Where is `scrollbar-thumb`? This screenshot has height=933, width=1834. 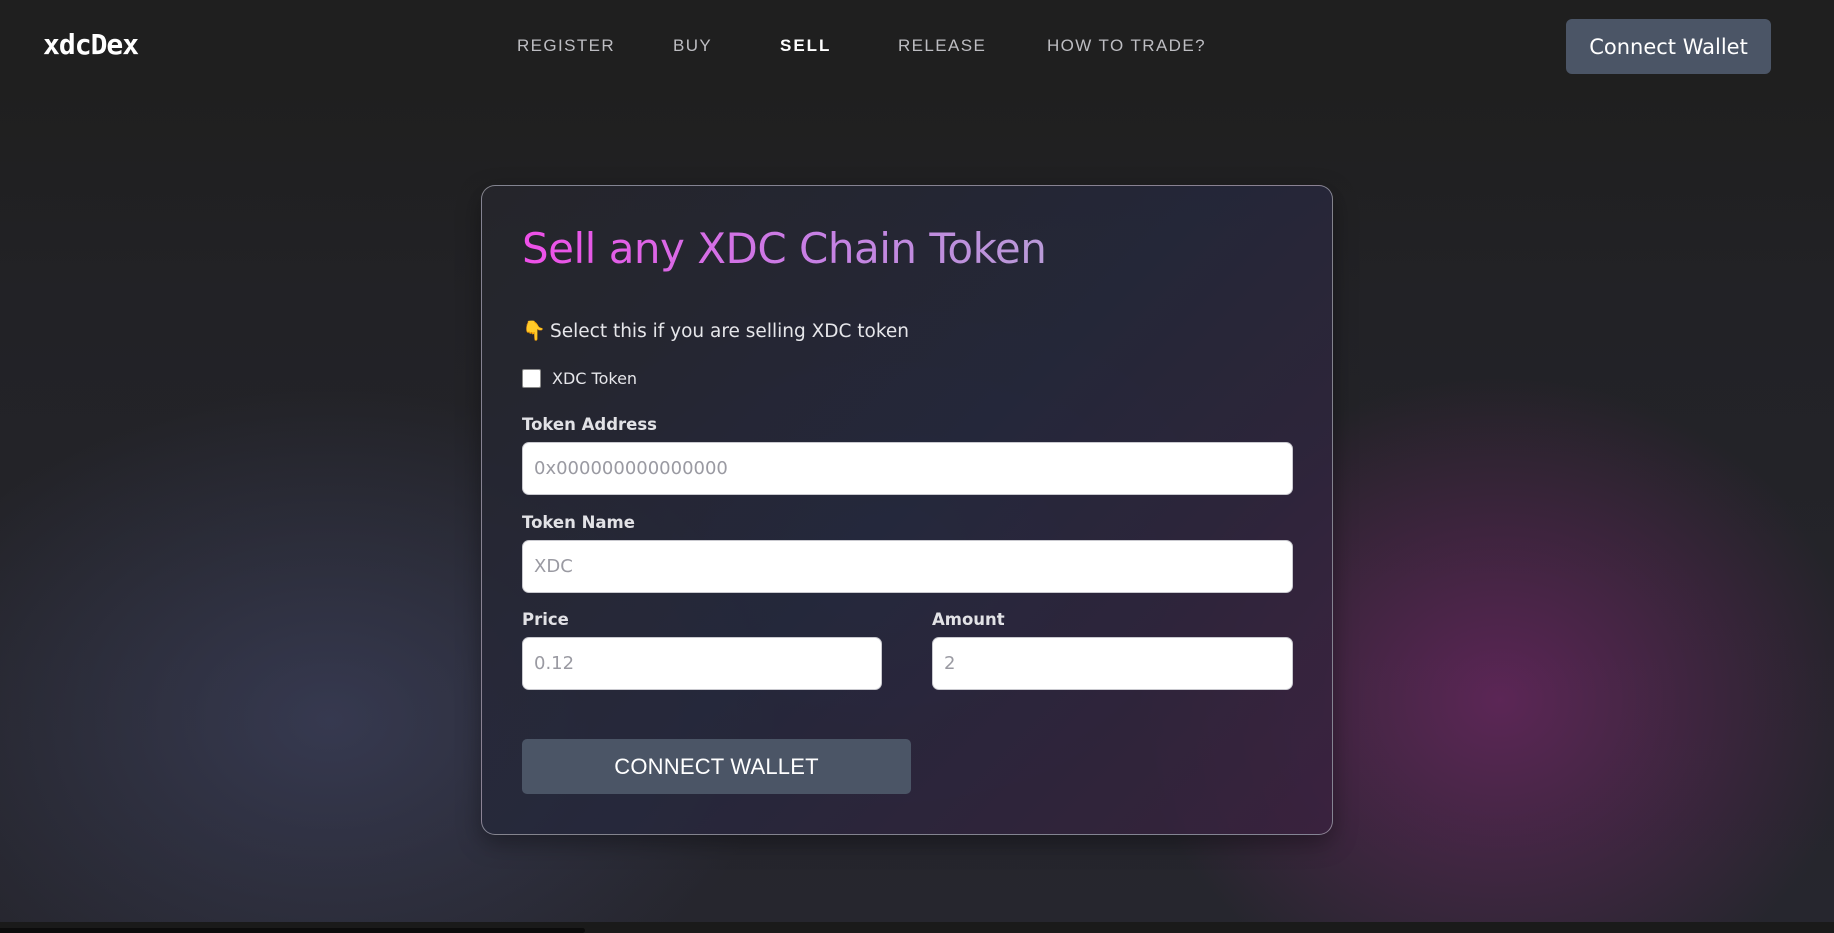 scrollbar-thumb is located at coordinates (292, 930).